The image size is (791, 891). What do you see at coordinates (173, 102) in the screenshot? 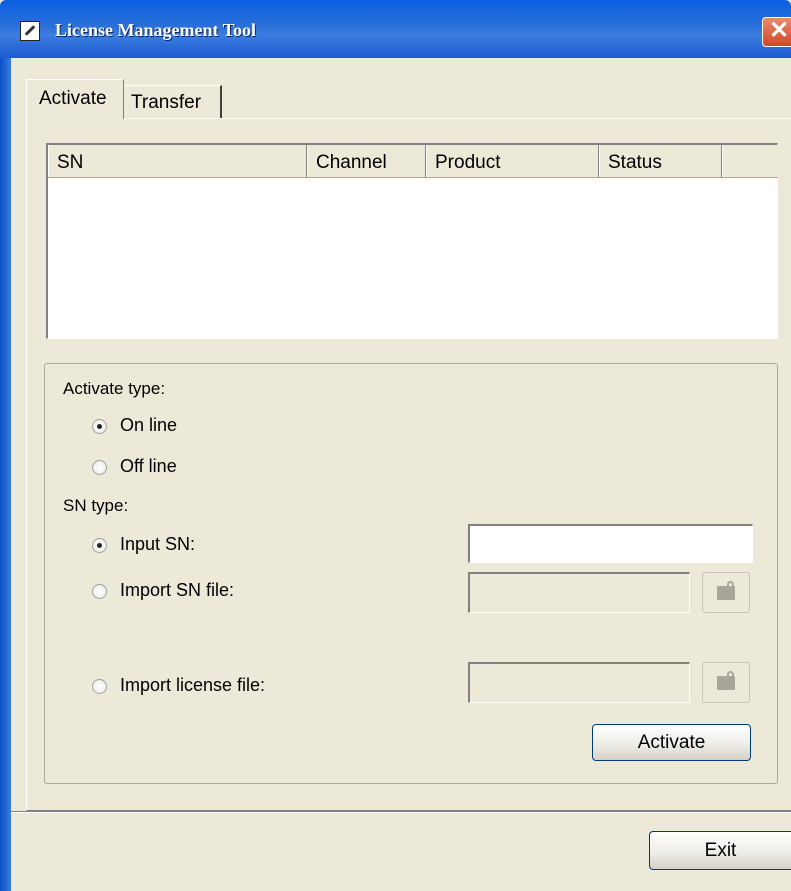
I see `tab-transfer: Transfer` at bounding box center [173, 102].